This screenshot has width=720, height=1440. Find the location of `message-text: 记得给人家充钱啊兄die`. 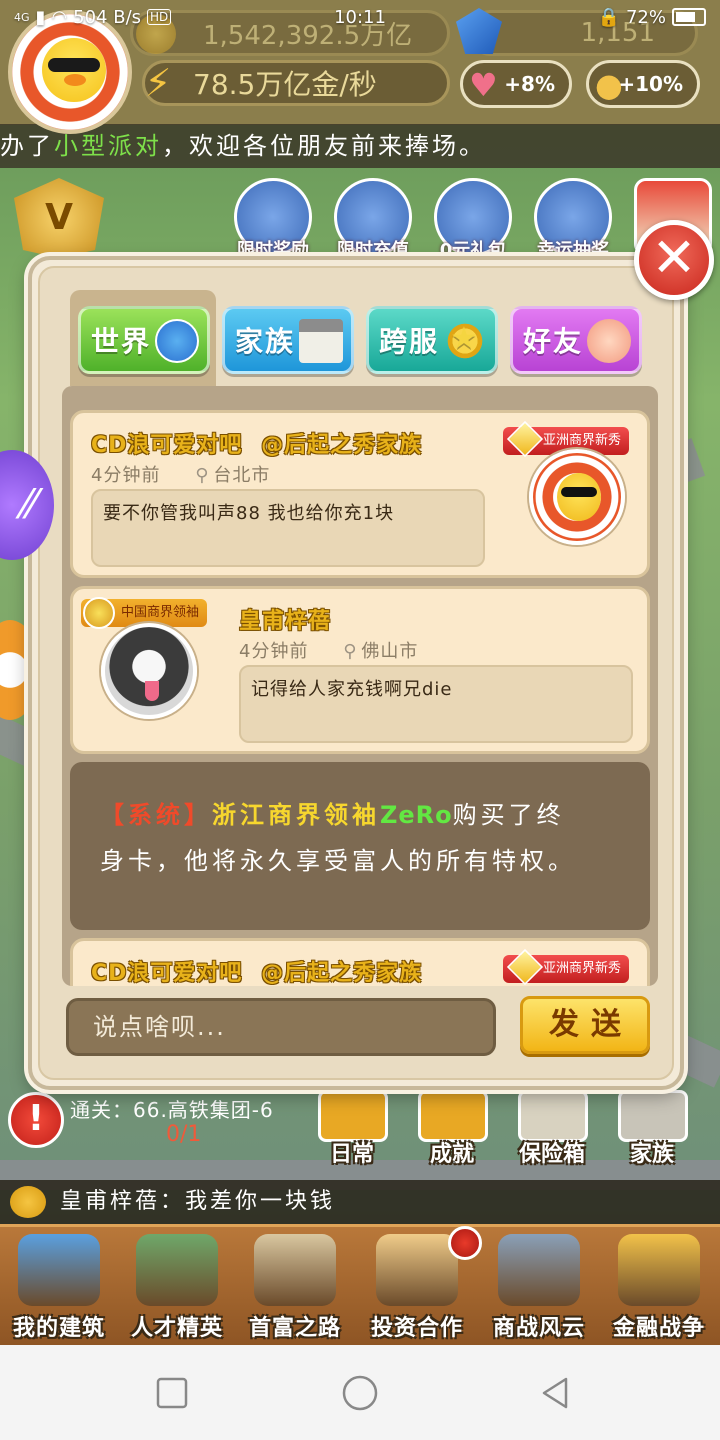

message-text: 记得给人家充钱啊兄die is located at coordinates (352, 689).